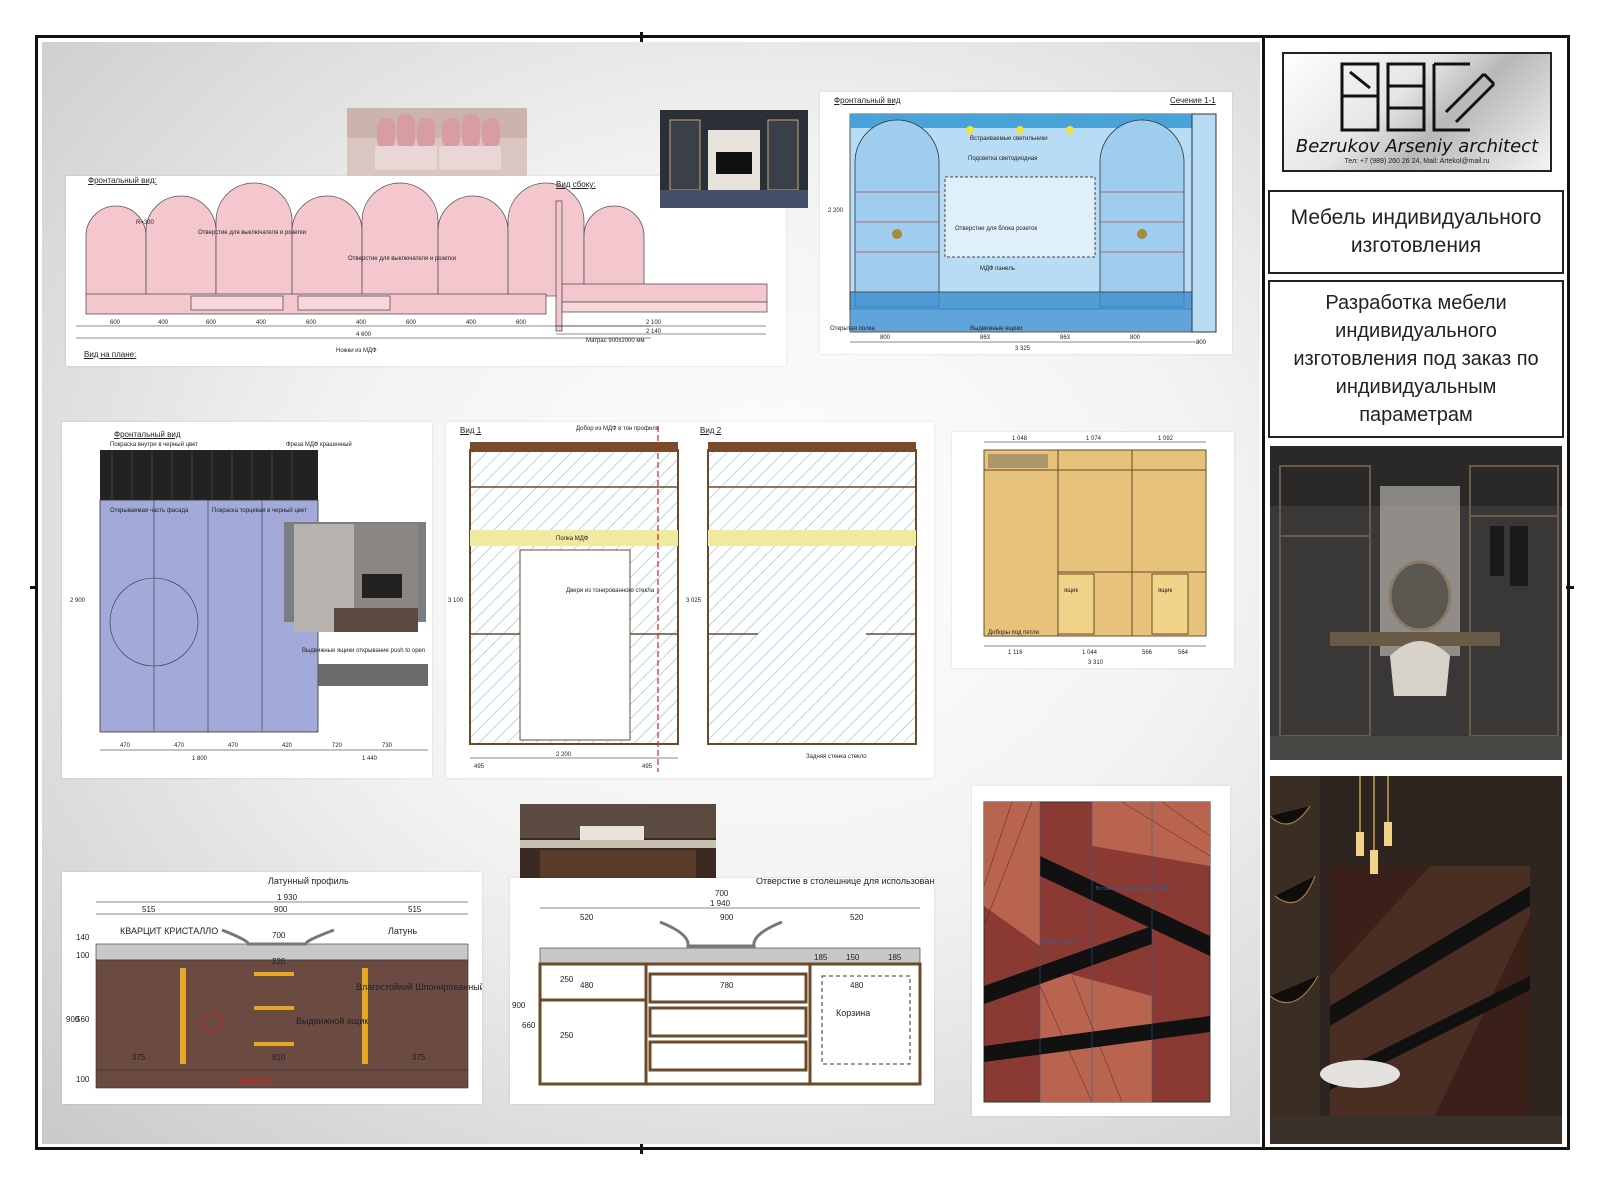  What do you see at coordinates (1183, 653) in the screenshot?
I see `w3-bottom-4: 564` at bounding box center [1183, 653].